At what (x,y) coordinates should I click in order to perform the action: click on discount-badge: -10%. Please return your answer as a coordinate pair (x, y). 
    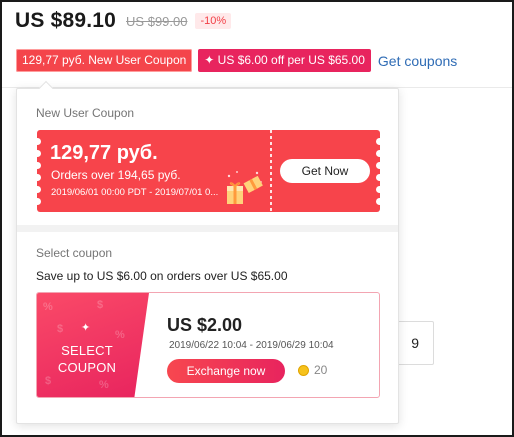
    Looking at the image, I should click on (213, 21).